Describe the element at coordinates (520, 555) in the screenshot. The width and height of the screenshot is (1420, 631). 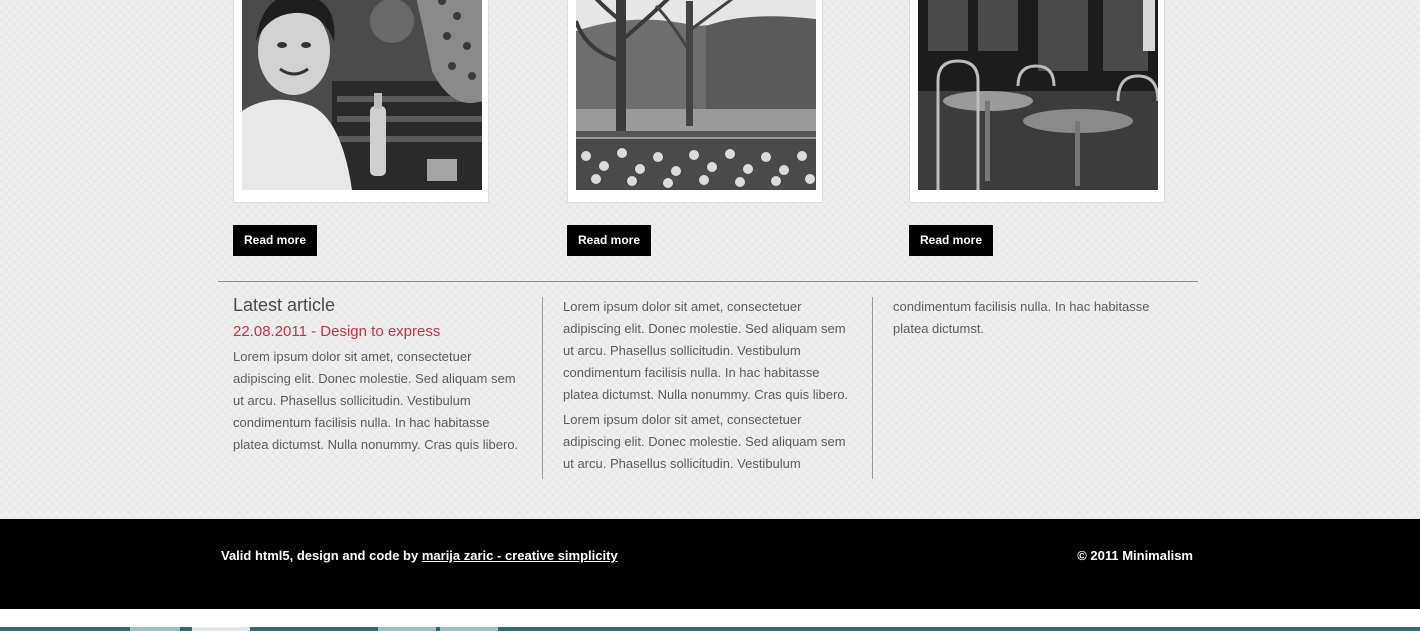
I see `designer-link: marija zaric - creative simplicity` at that location.